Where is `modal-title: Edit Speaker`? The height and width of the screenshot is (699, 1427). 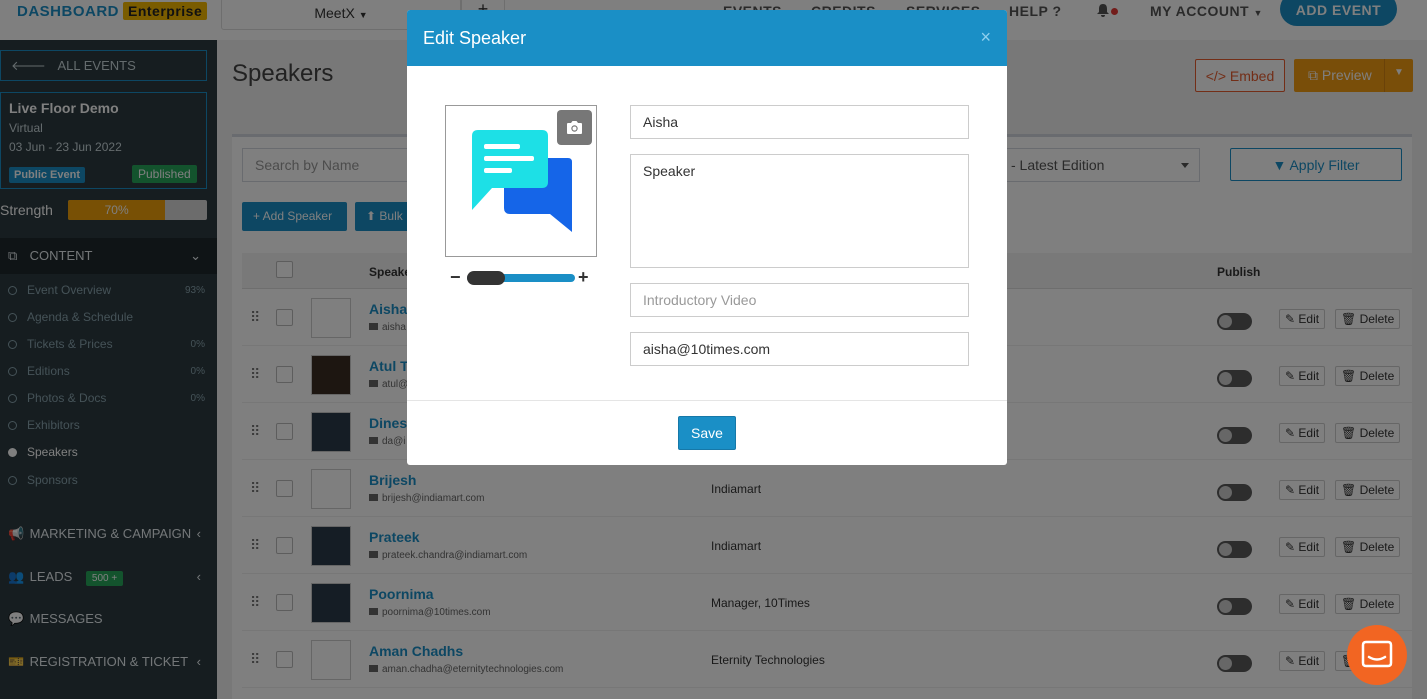
modal-title: Edit Speaker is located at coordinates (475, 38).